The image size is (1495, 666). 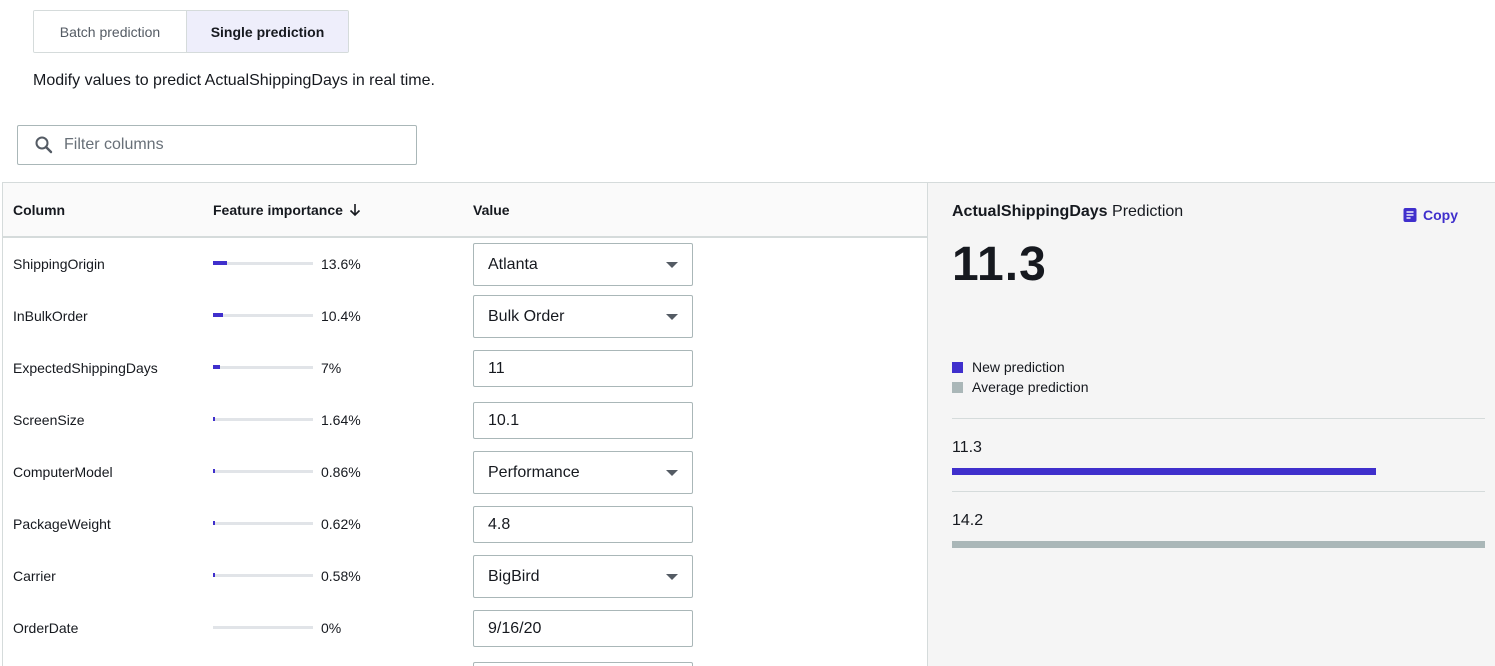 I want to click on value-select: Performance, so click(x=583, y=472).